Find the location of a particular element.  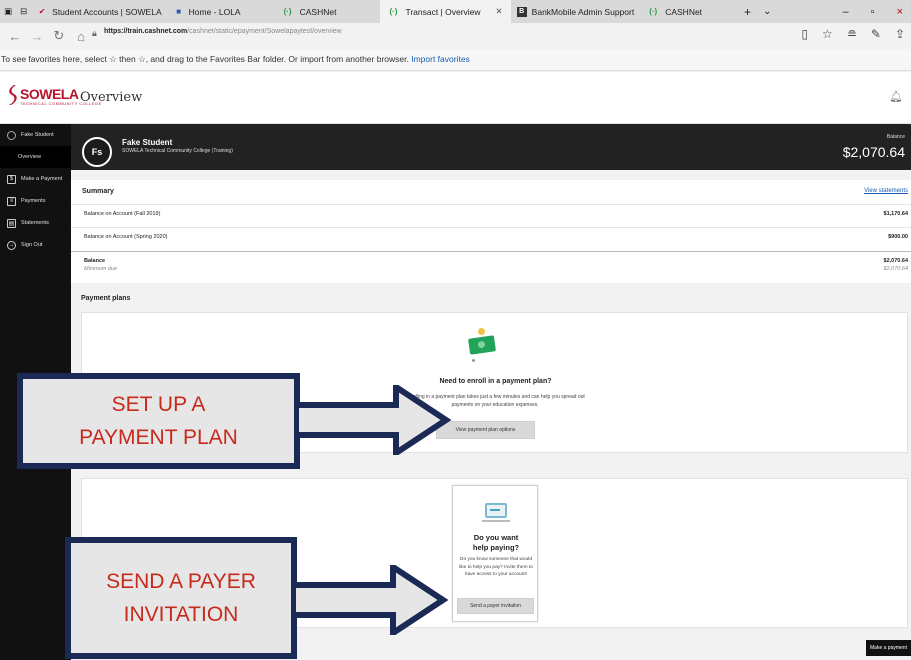

set-aside-tabs-icon: ⊟ is located at coordinates (23, 11).